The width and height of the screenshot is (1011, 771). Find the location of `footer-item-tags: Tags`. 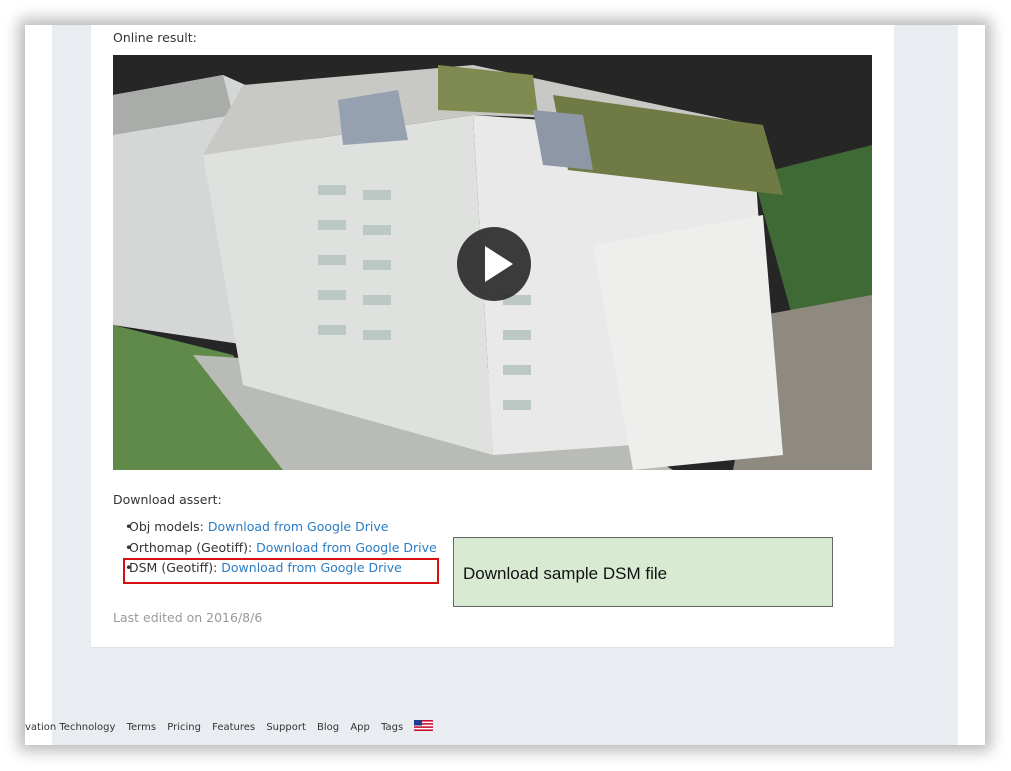

footer-item-tags: Tags is located at coordinates (392, 727).